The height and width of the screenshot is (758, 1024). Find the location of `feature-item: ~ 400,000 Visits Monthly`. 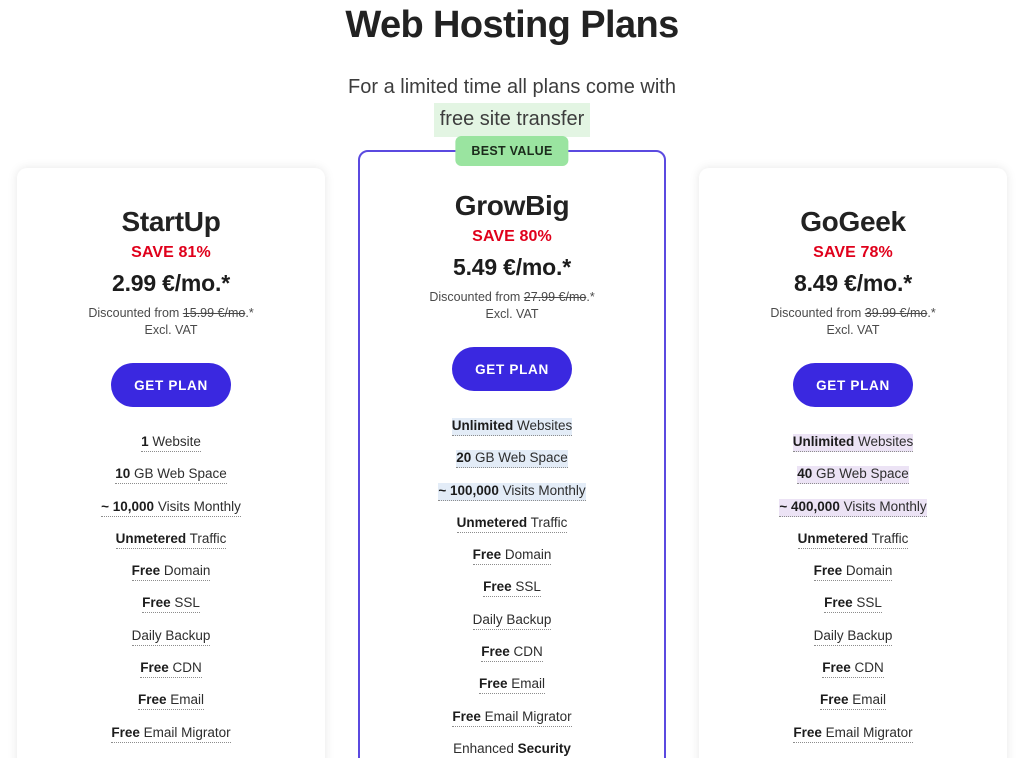

feature-item: ~ 400,000 Visits Monthly is located at coordinates (853, 507).